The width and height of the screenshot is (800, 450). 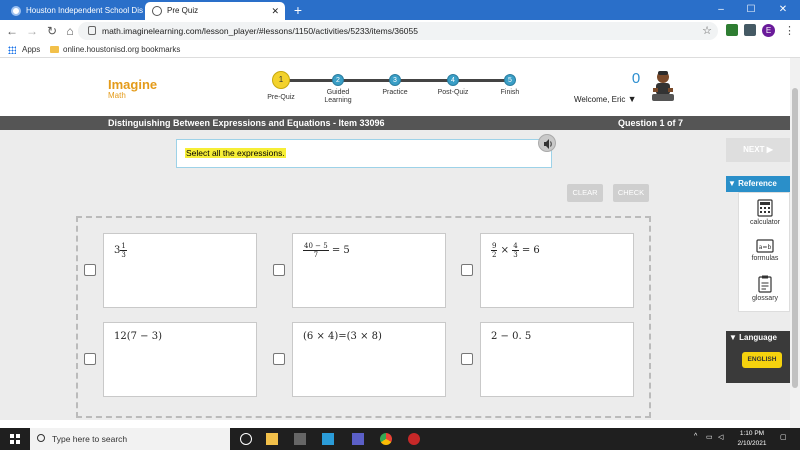 I want to click on question-counter: Question 1 of 7, so click(x=650, y=123).